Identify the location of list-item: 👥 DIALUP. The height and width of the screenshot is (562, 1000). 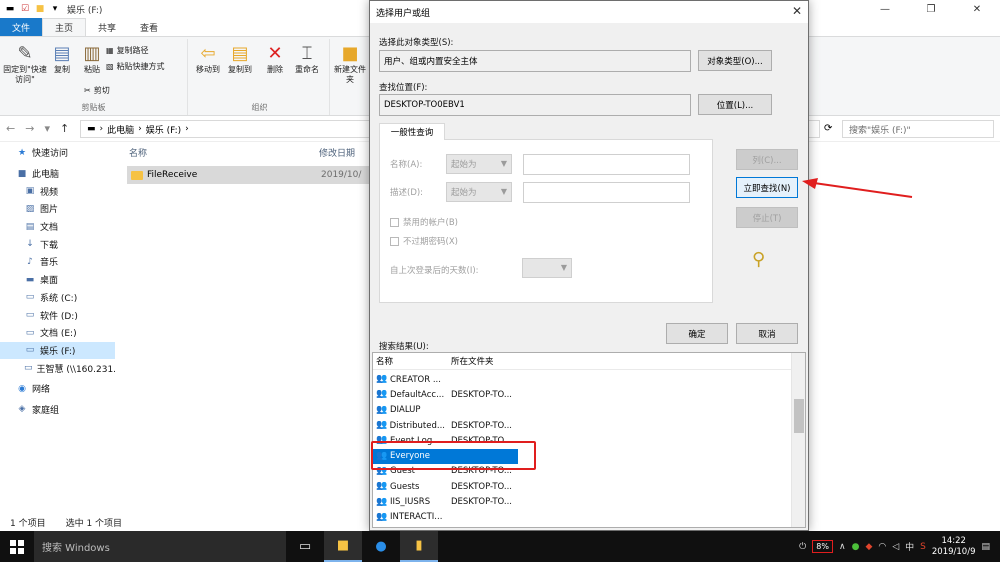
(444, 410).